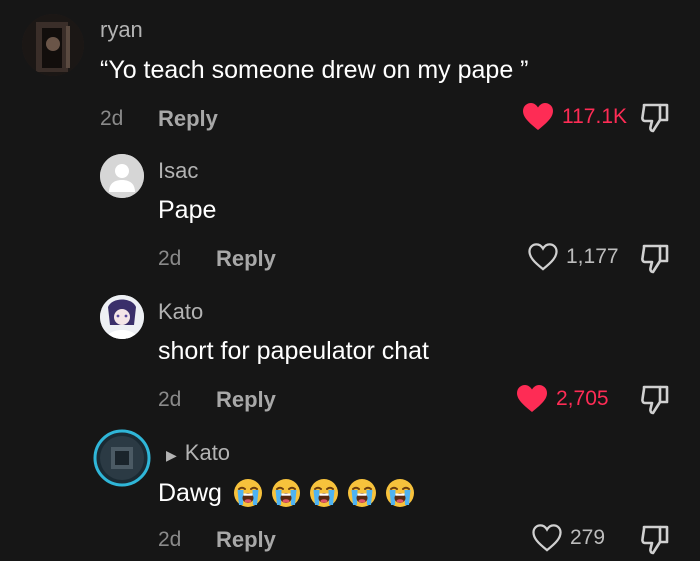 This screenshot has height=561, width=700. Describe the element at coordinates (594, 116) in the screenshot. I see `like-count: 117.1K` at that location.